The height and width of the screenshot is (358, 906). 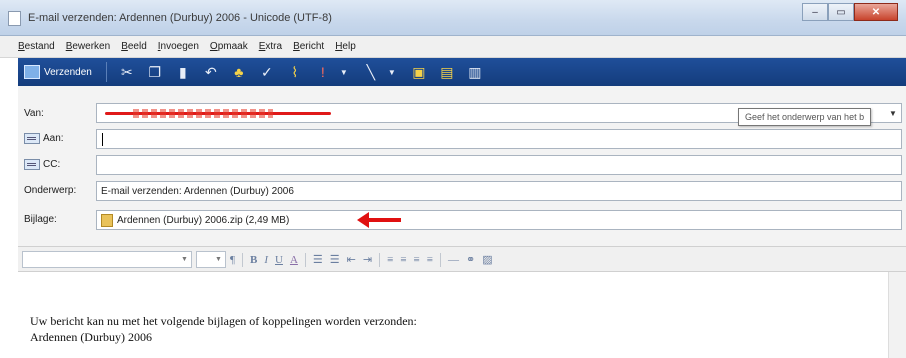 What do you see at coordinates (344, 72) in the screenshot?
I see `priority-dropdown-icon: ▼` at bounding box center [344, 72].